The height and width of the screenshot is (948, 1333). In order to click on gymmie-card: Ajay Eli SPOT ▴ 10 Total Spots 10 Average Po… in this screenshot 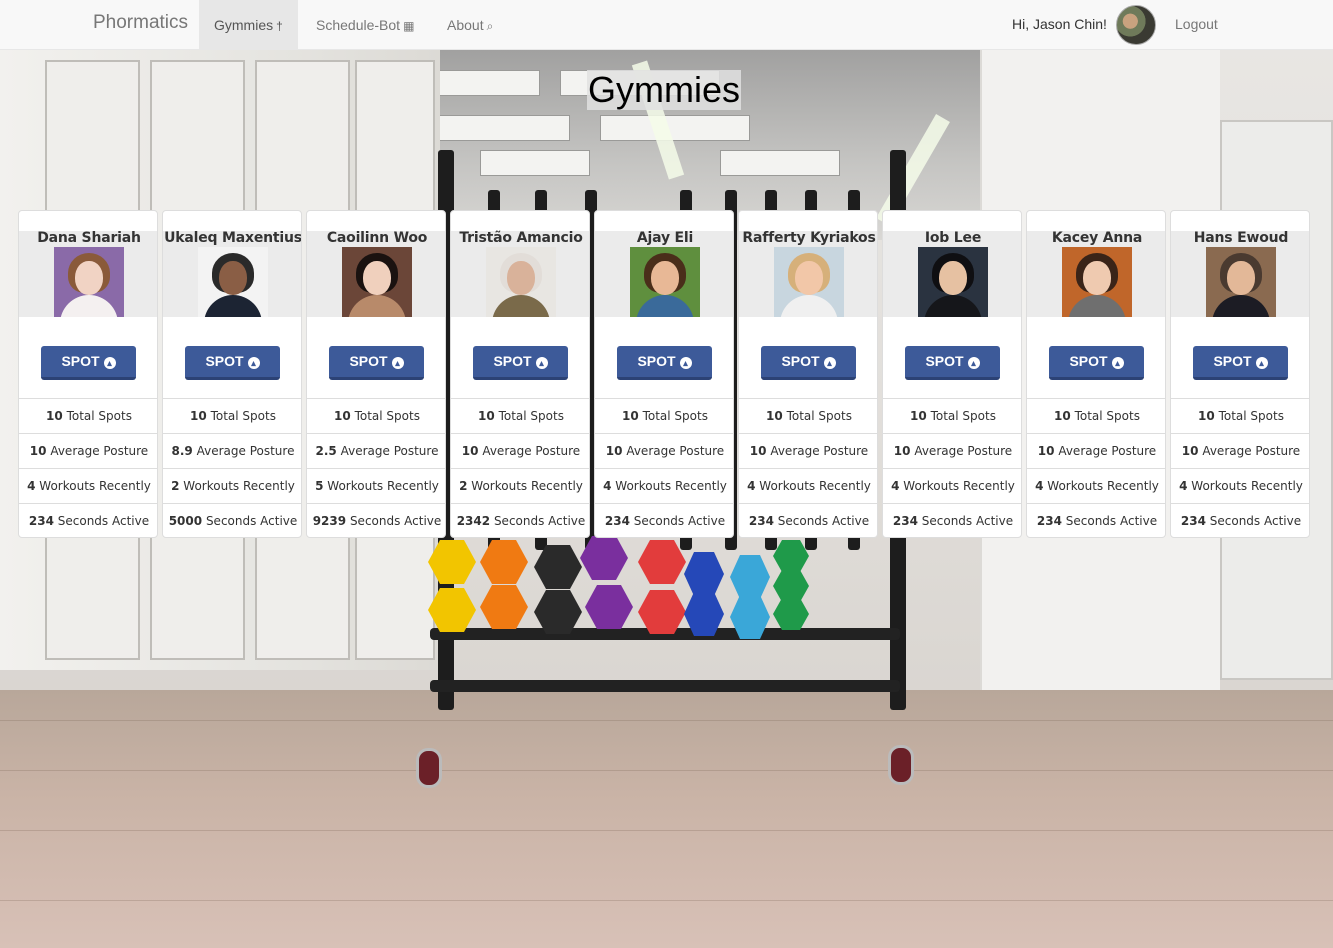, I will do `click(664, 374)`.